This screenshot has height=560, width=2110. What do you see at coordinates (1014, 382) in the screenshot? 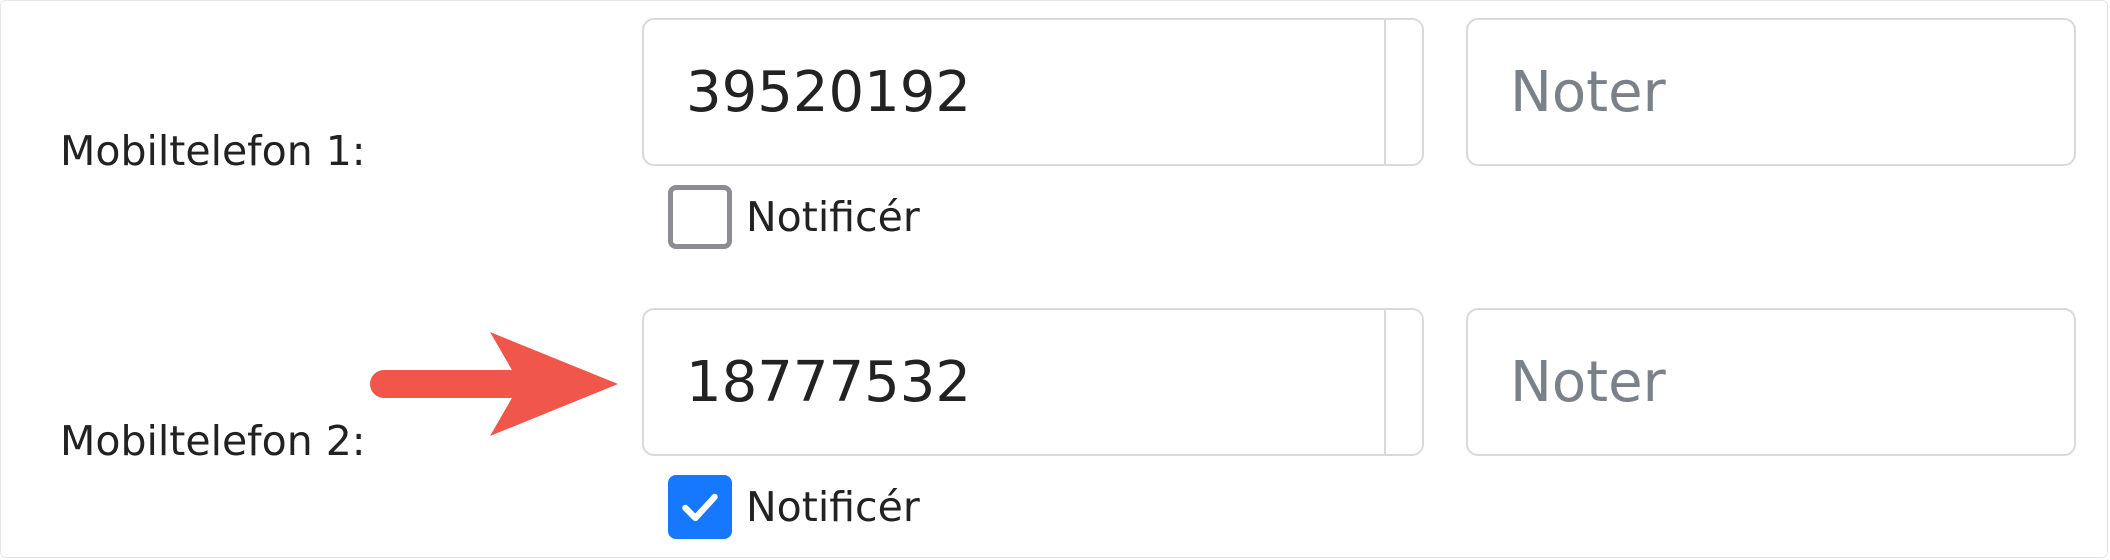
I see `mobile-phone-2-input` at bounding box center [1014, 382].